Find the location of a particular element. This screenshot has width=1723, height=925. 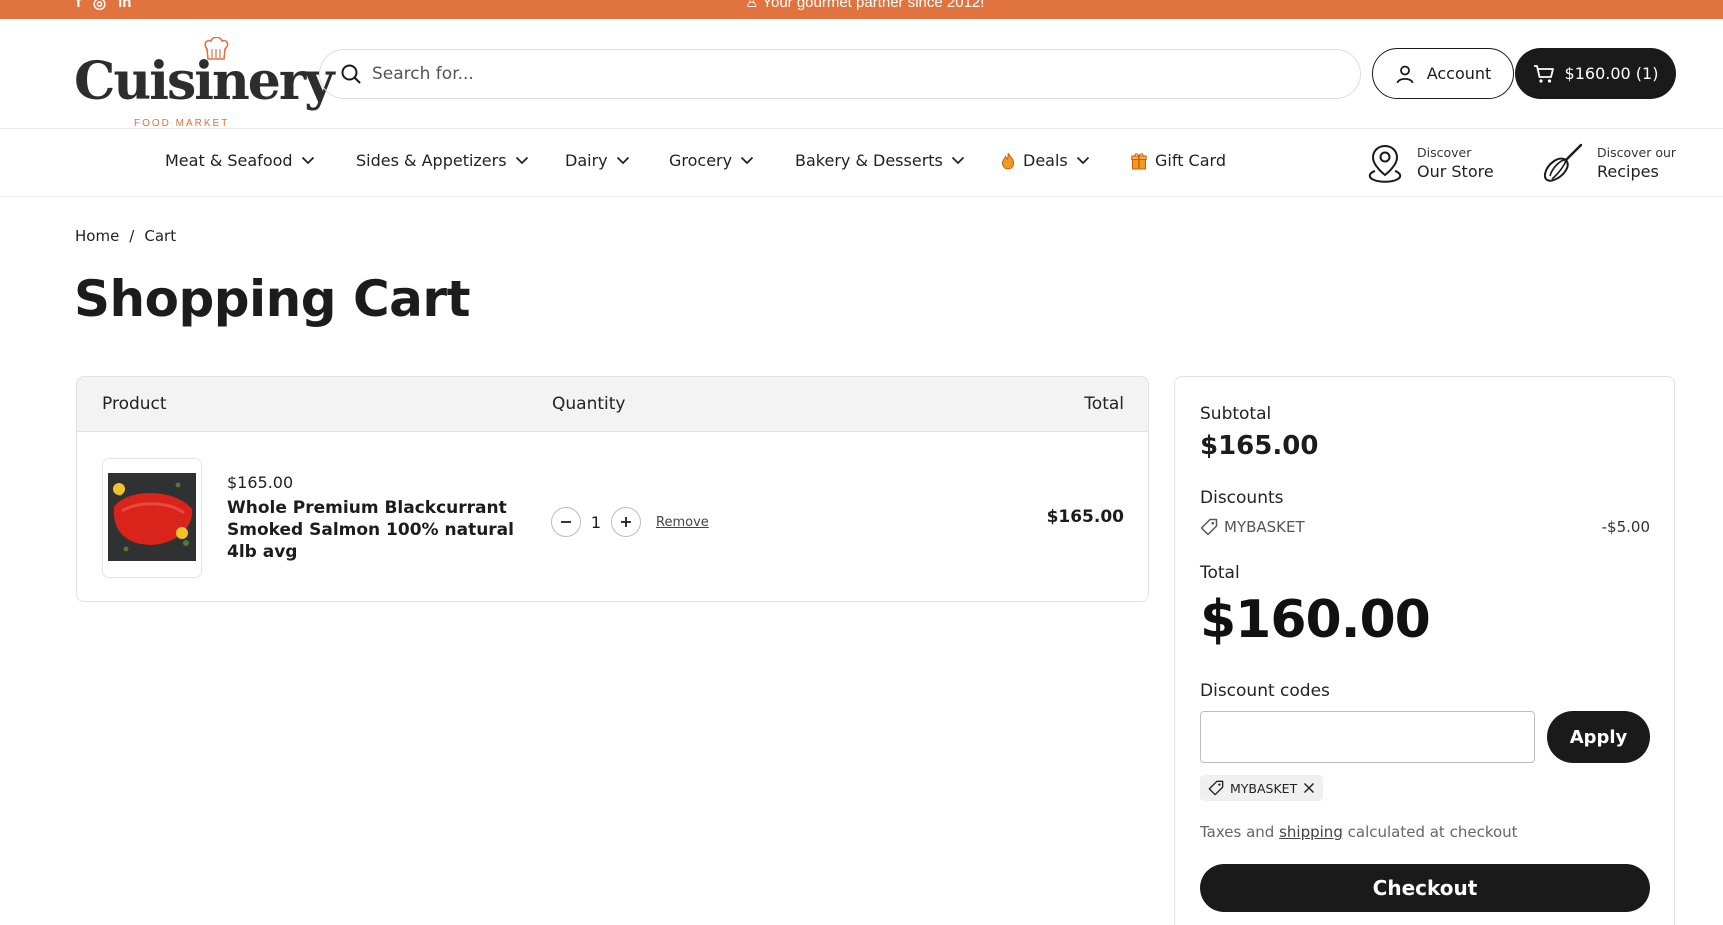

nav-item-label: Deals is located at coordinates (1045, 160).